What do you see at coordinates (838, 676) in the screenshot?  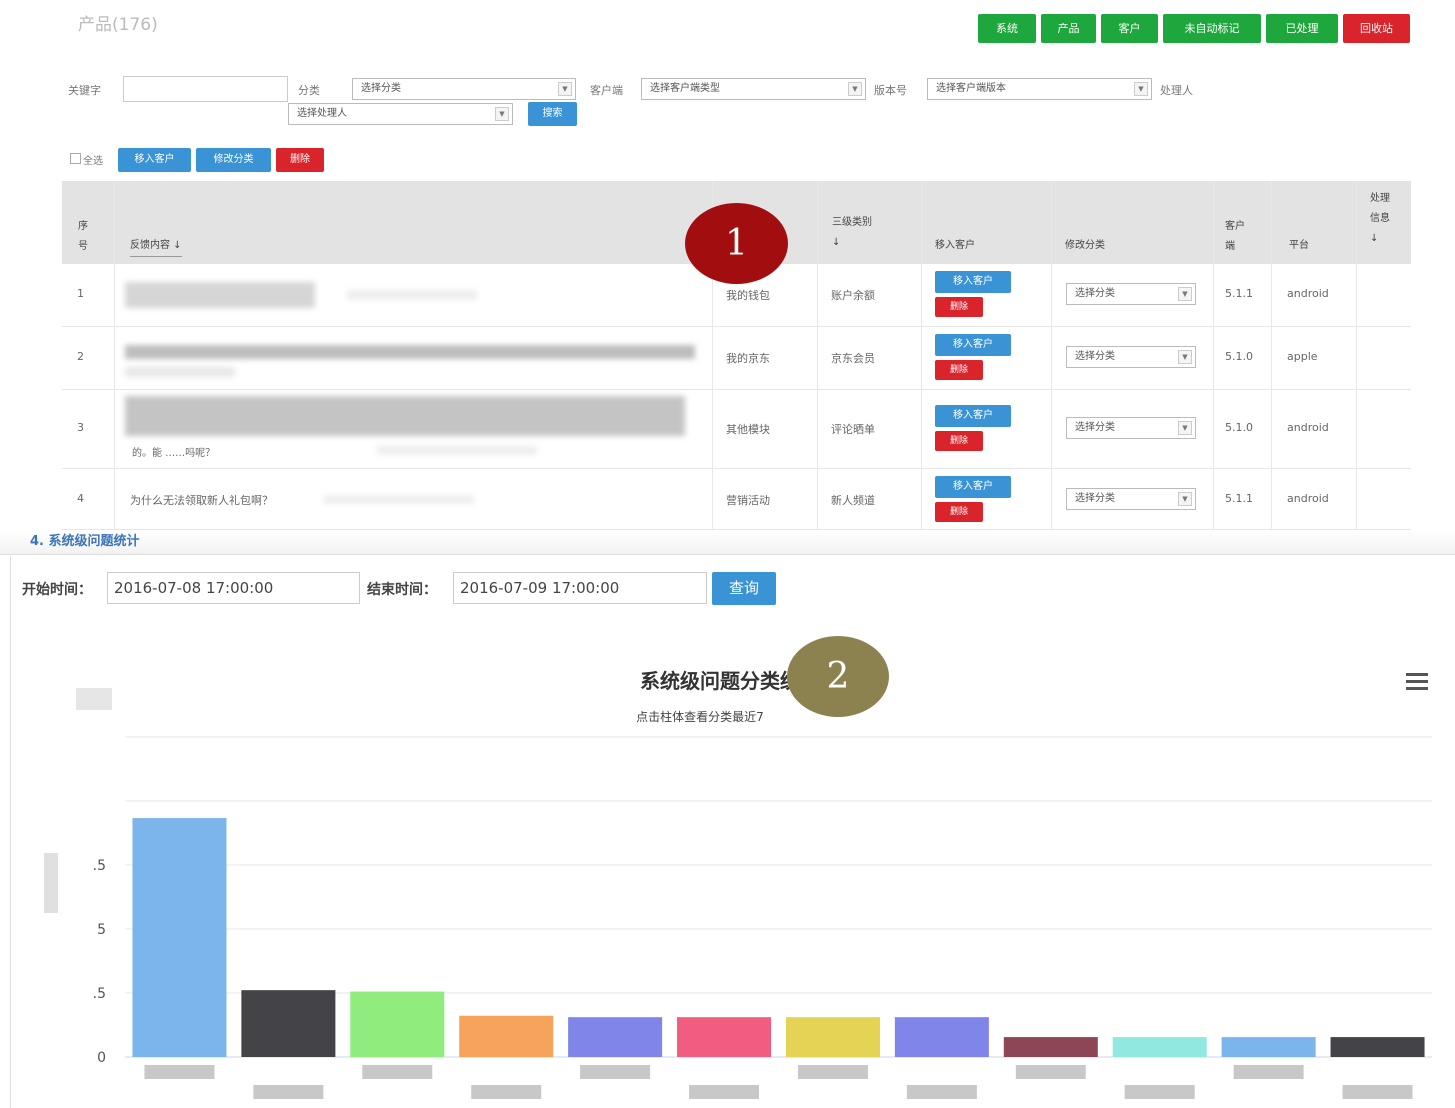 I see `annotation-marker-2: 2` at bounding box center [838, 676].